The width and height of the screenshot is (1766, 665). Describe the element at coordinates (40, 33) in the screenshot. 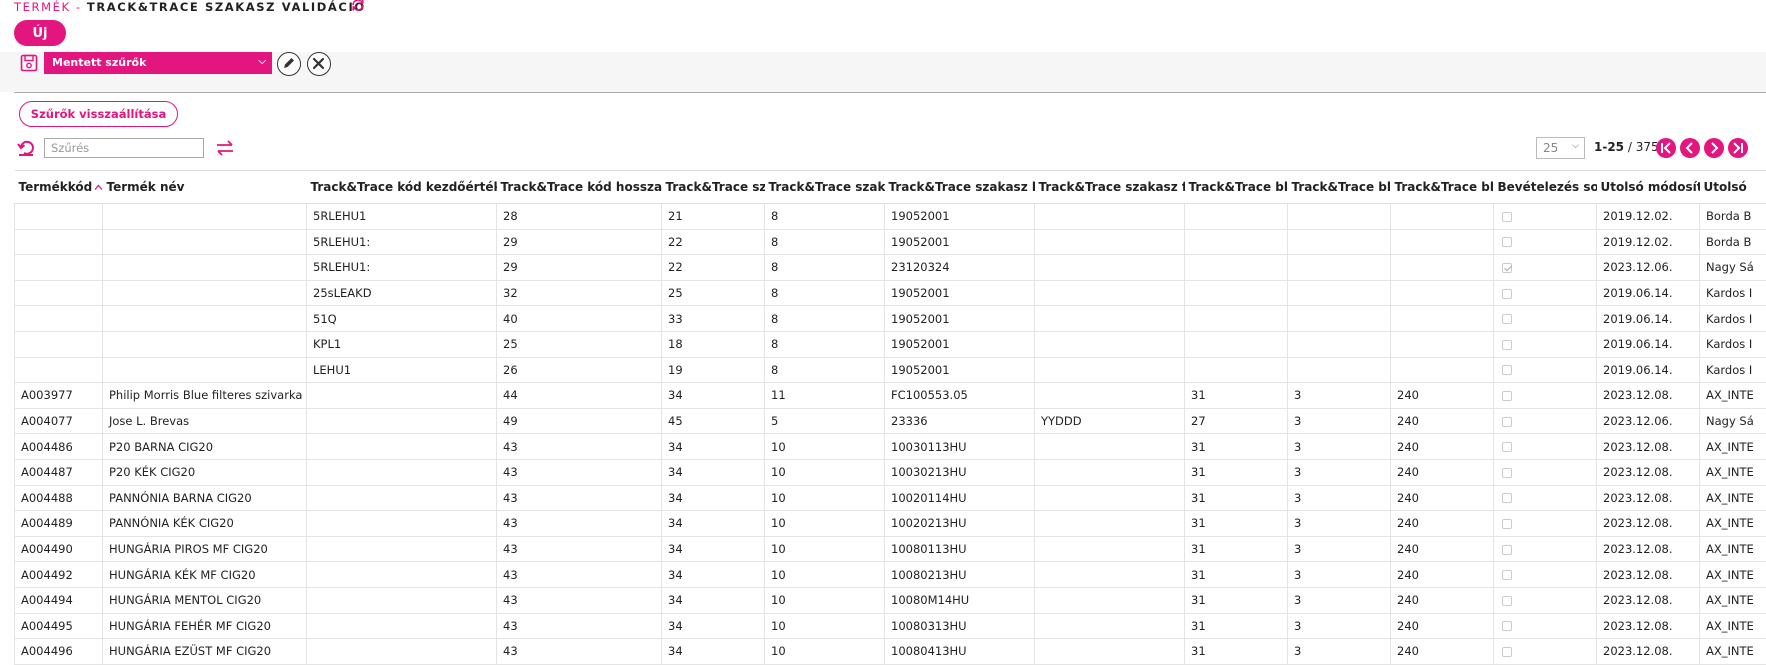

I see `new-button: Új` at that location.